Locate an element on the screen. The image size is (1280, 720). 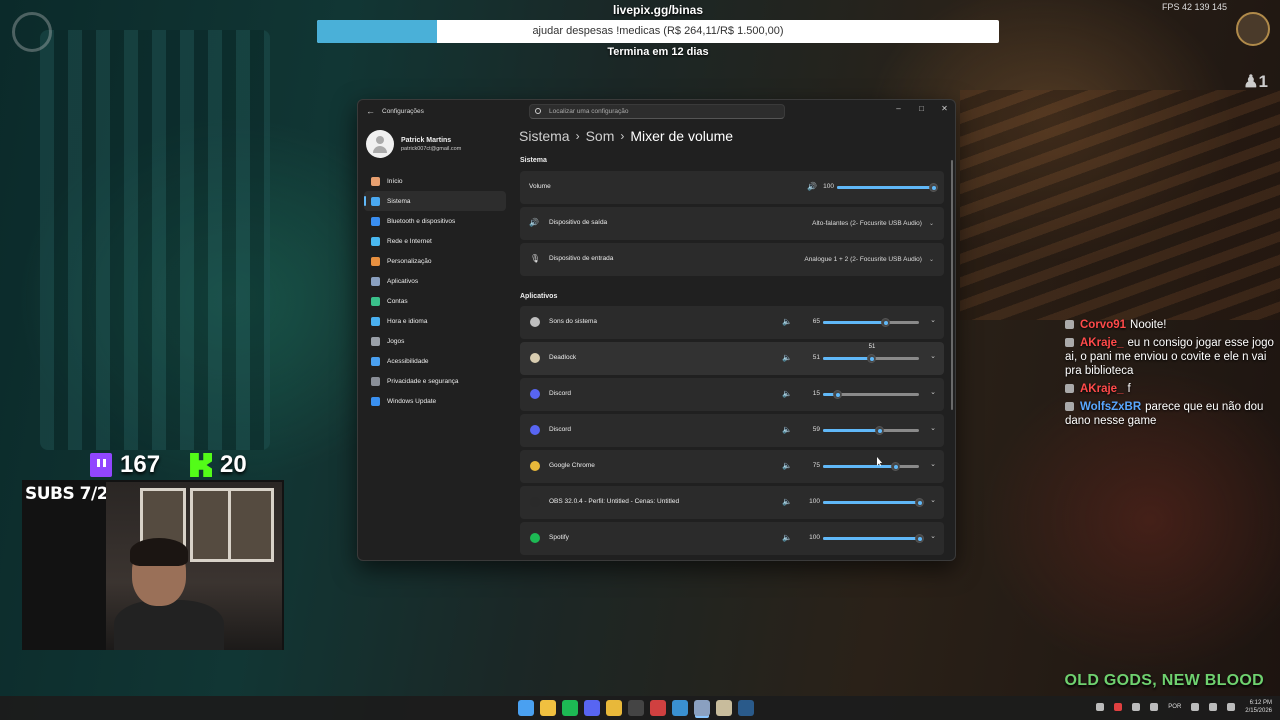
profile-email: patrick007ct@gmail.com is located at coordinates (431, 148).